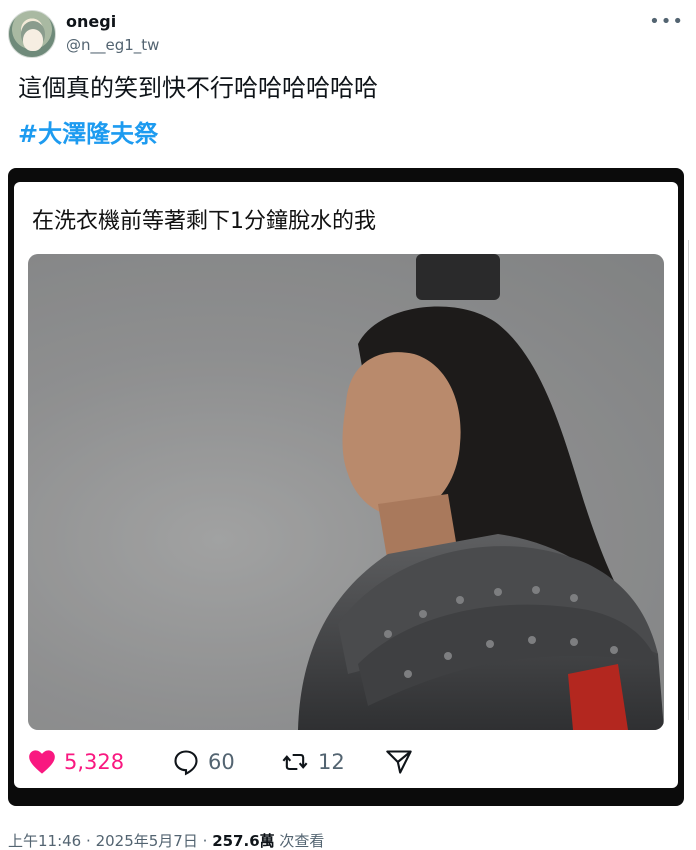 Image resolution: width=696 pixels, height=850 pixels. What do you see at coordinates (346, 762) in the screenshot?
I see `engagement-bar: 5,328 60 12` at bounding box center [346, 762].